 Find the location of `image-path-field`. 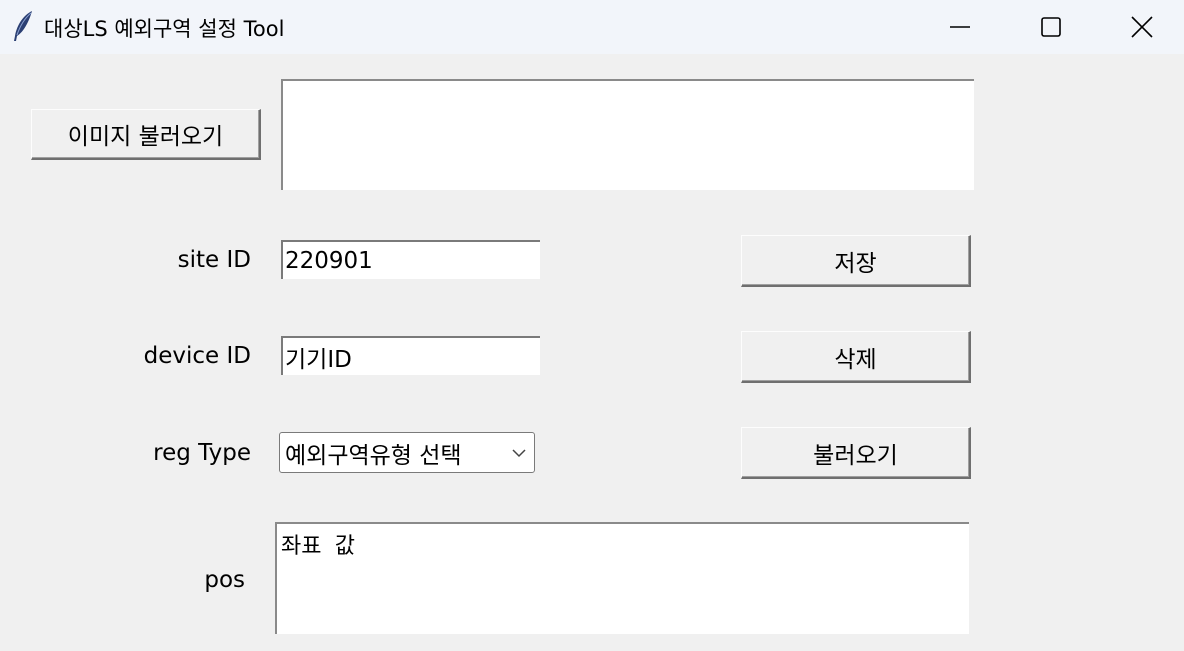

image-path-field is located at coordinates (627, 134).